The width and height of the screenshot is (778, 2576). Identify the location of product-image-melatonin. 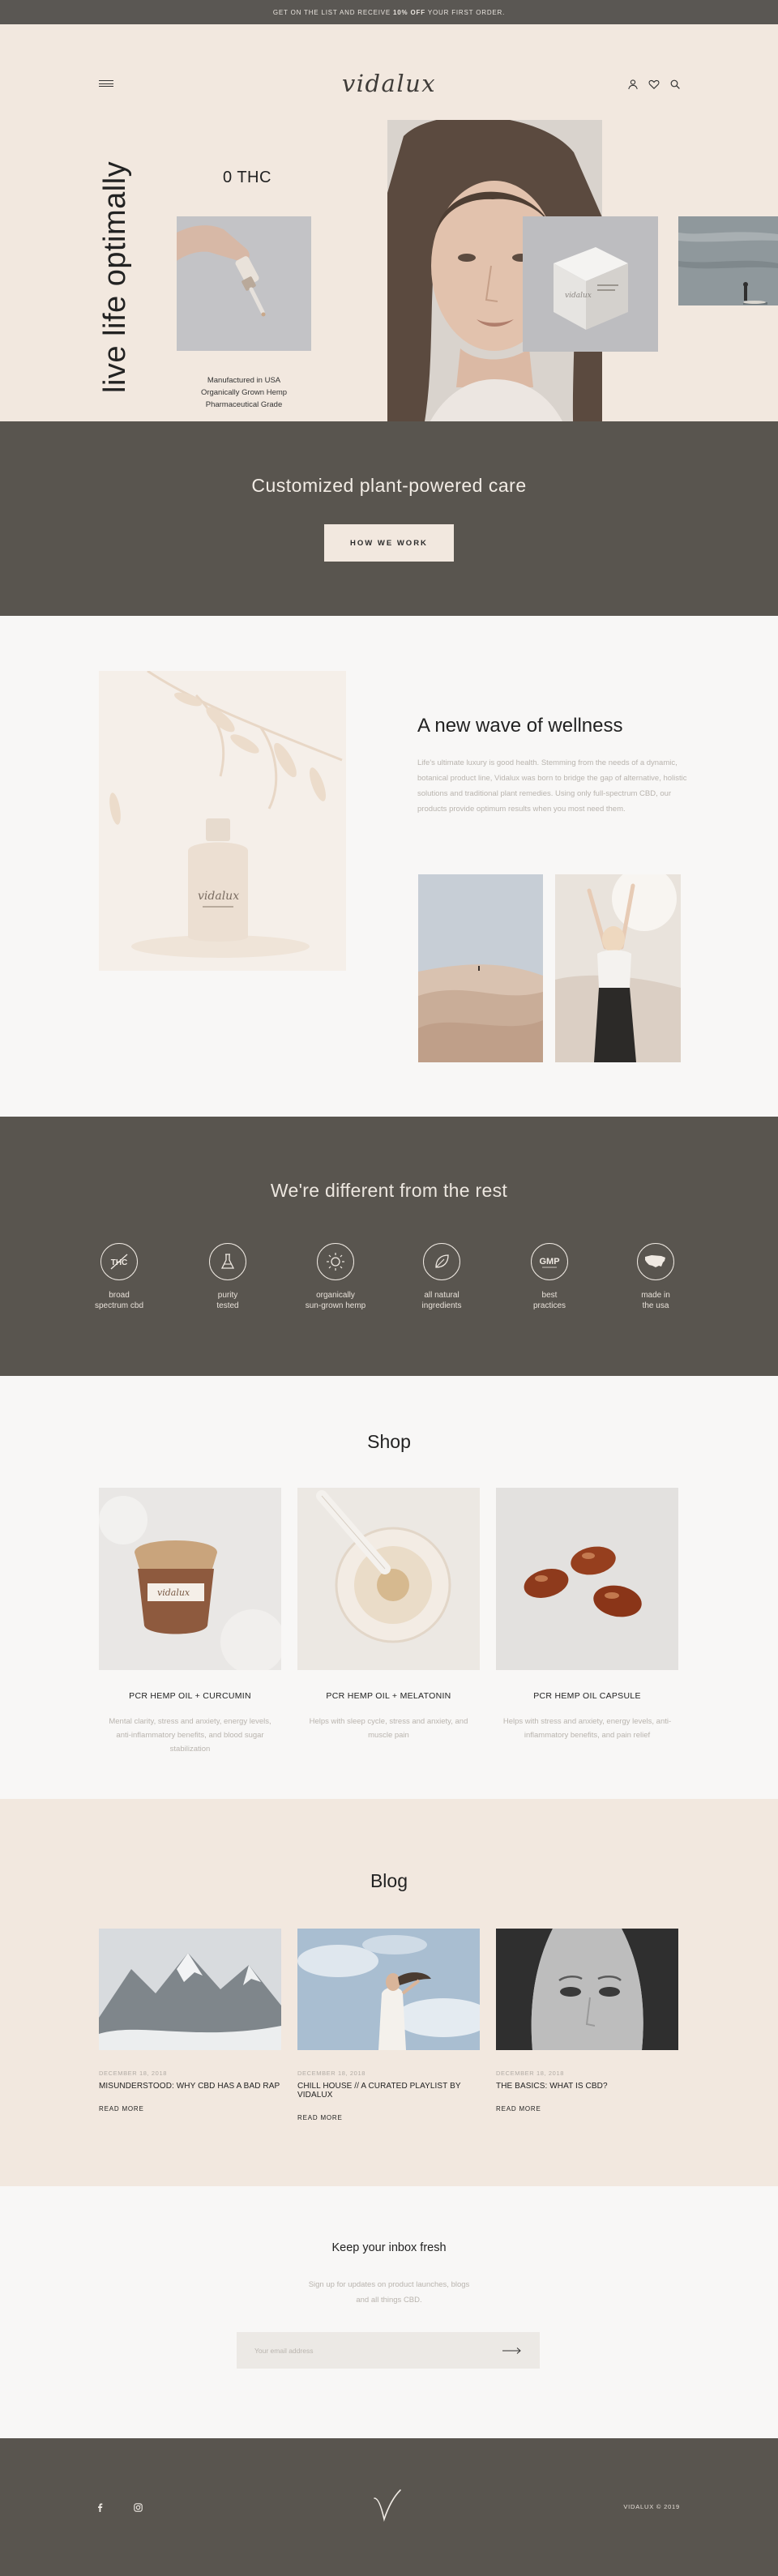
(388, 1579).